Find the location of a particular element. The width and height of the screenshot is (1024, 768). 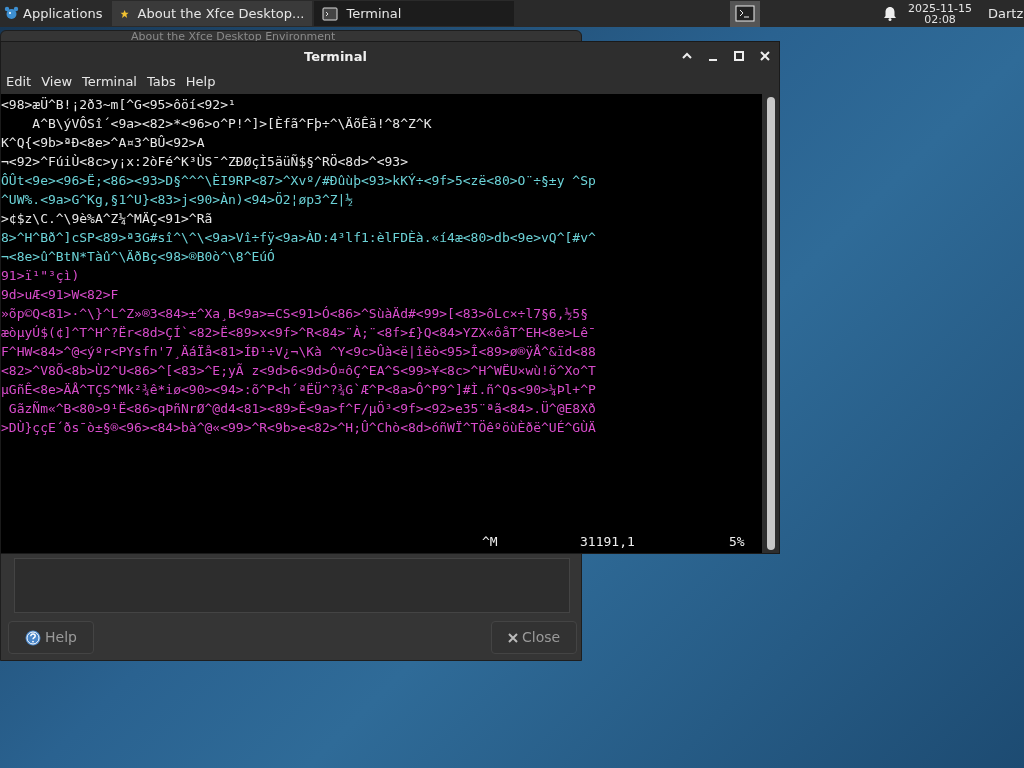

scrollbar-thumb is located at coordinates (770, 323).